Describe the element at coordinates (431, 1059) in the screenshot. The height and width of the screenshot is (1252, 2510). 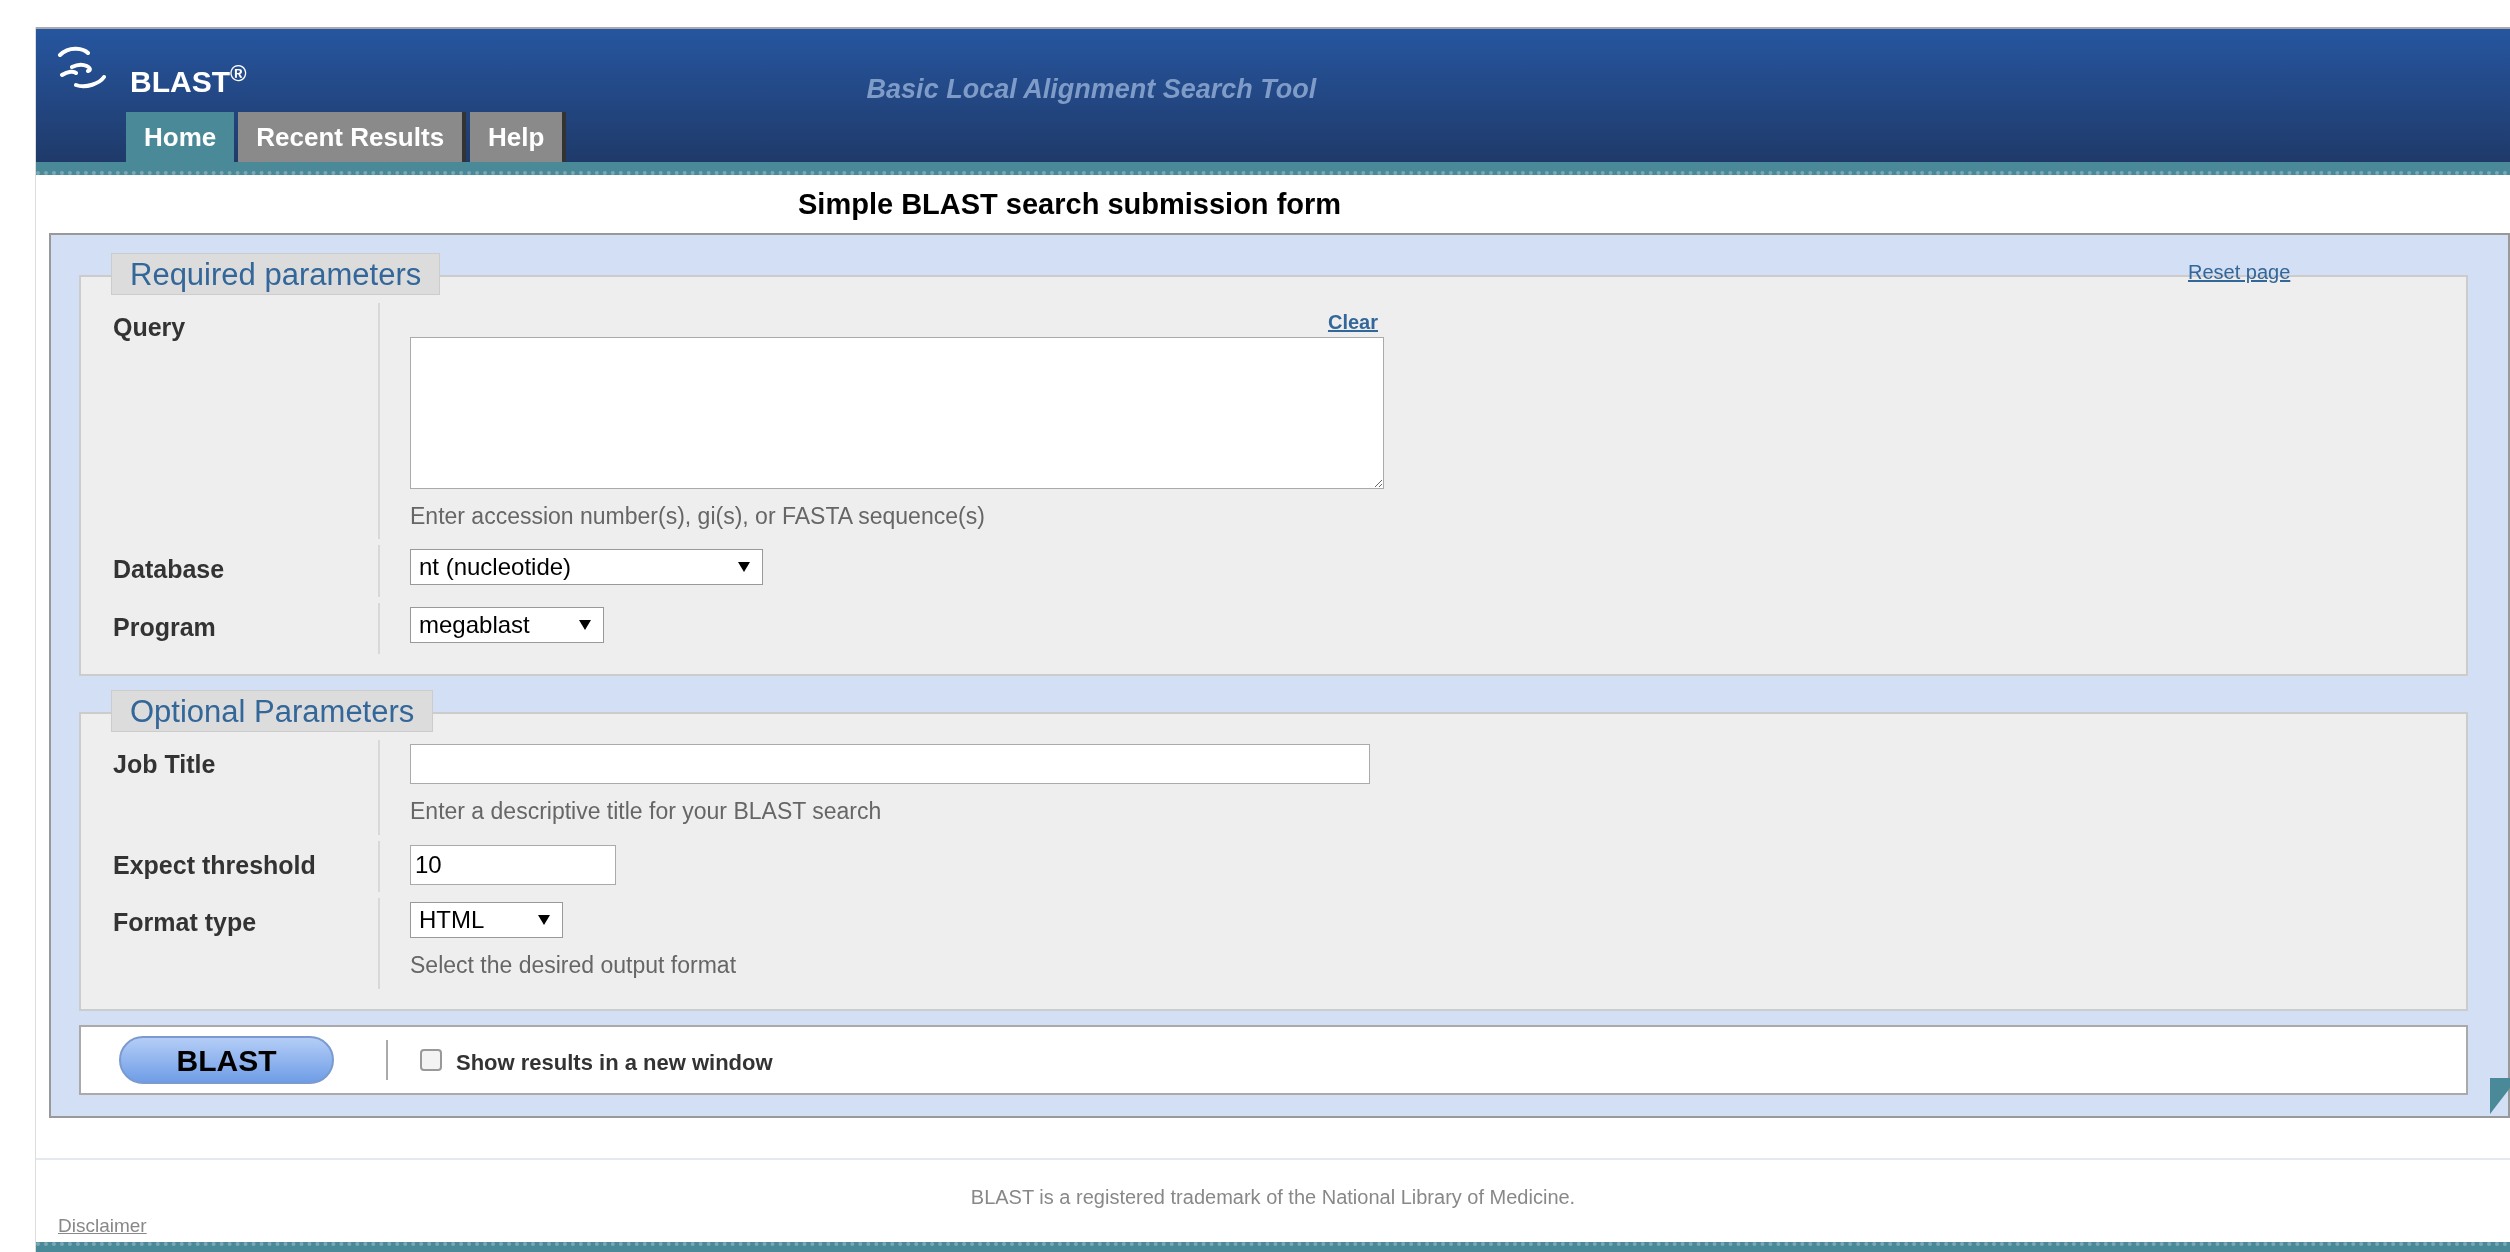
I see `checkbox` at that location.